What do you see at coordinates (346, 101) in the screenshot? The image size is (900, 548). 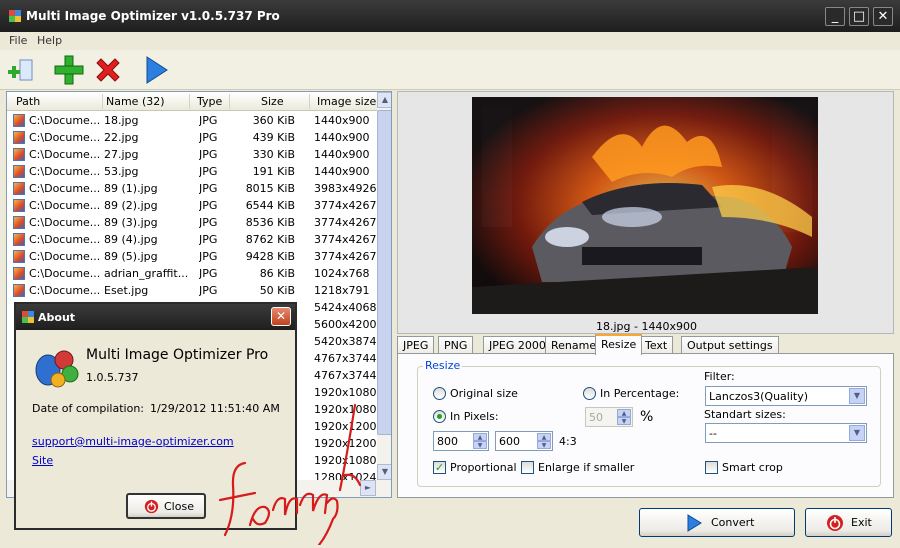 I see `column-image-size: Image size` at bounding box center [346, 101].